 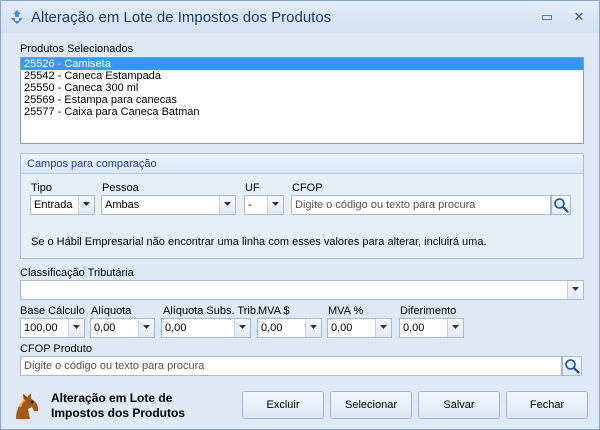 What do you see at coordinates (302, 290) in the screenshot?
I see `classificacao-select` at bounding box center [302, 290].